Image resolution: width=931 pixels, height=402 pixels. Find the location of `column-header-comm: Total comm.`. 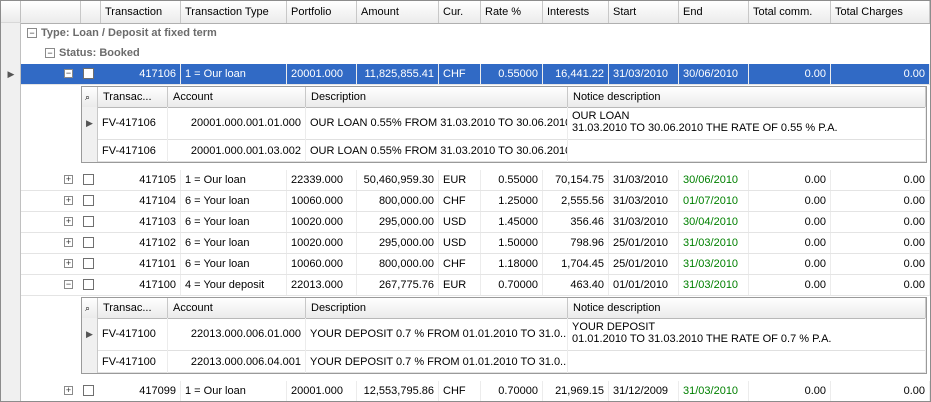

column-header-comm: Total comm. is located at coordinates (790, 12).